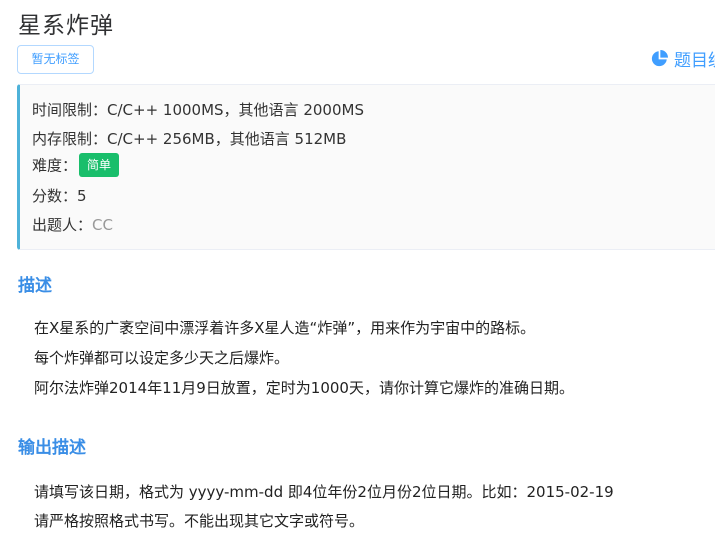 This screenshot has width=715, height=549. What do you see at coordinates (694, 60) in the screenshot?
I see `stats-link-label: 题目统计` at bounding box center [694, 60].